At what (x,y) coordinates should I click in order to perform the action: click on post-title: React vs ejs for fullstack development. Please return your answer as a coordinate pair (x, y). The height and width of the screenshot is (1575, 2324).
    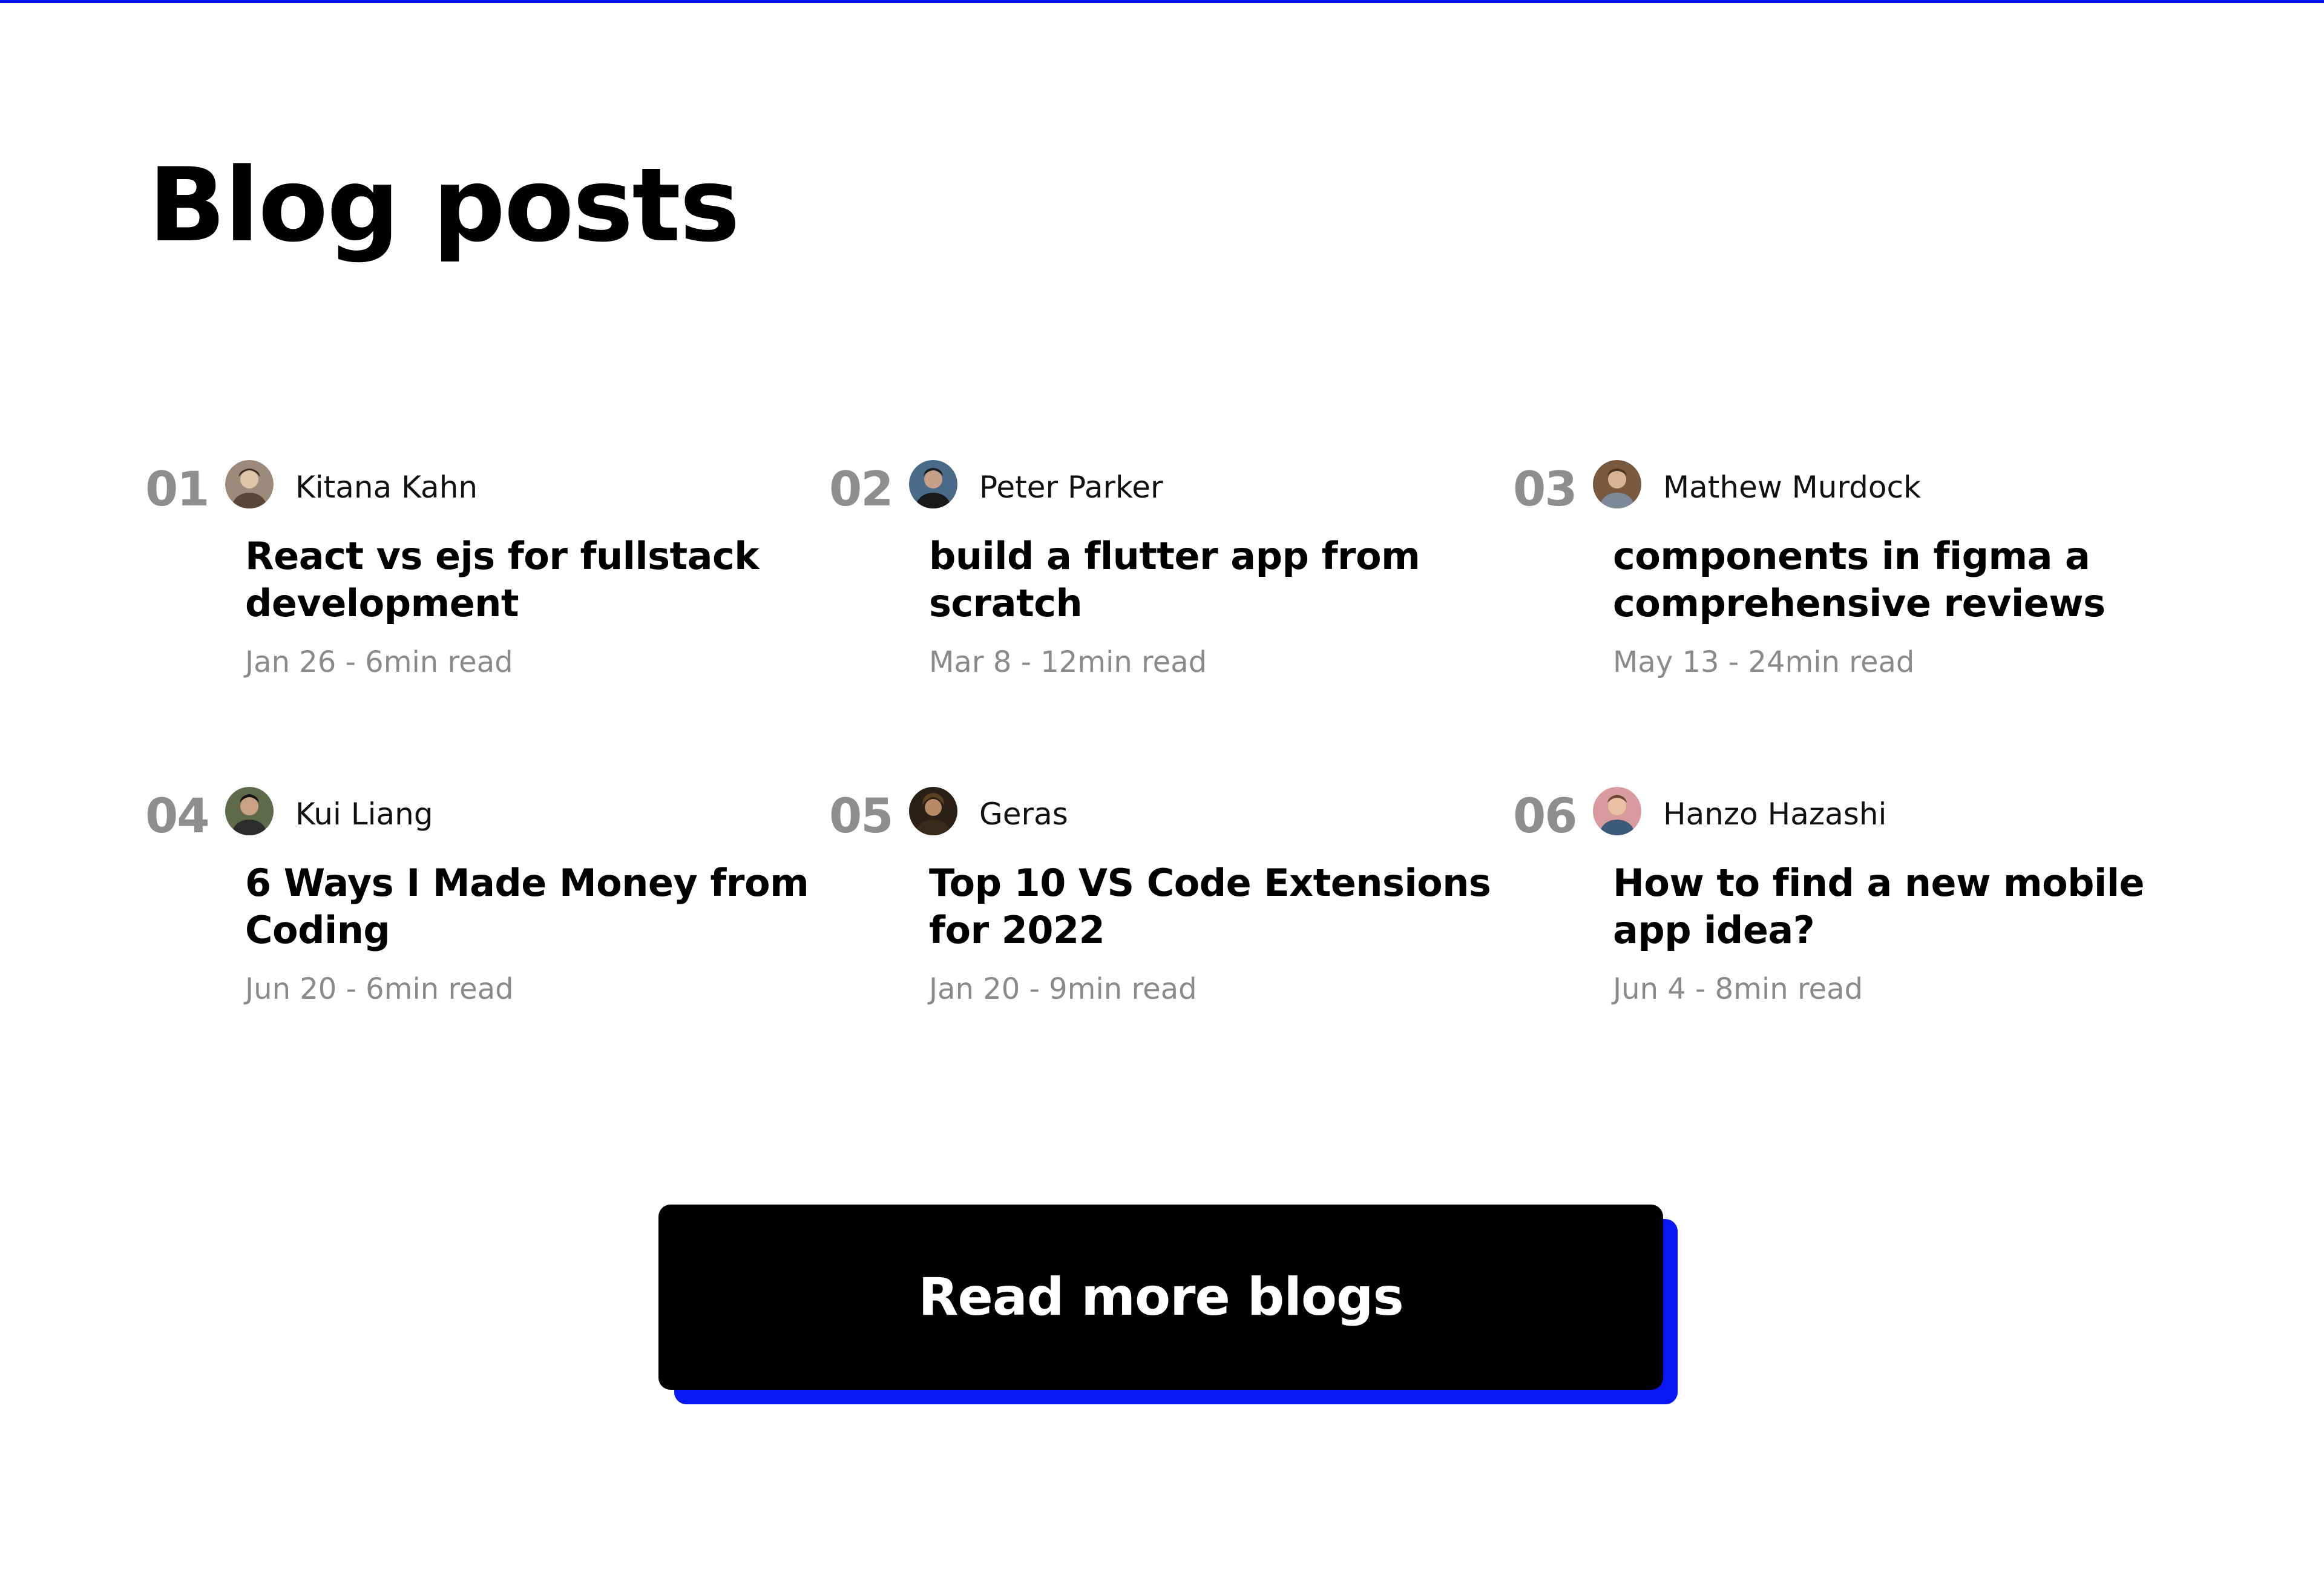
    Looking at the image, I should click on (529, 580).